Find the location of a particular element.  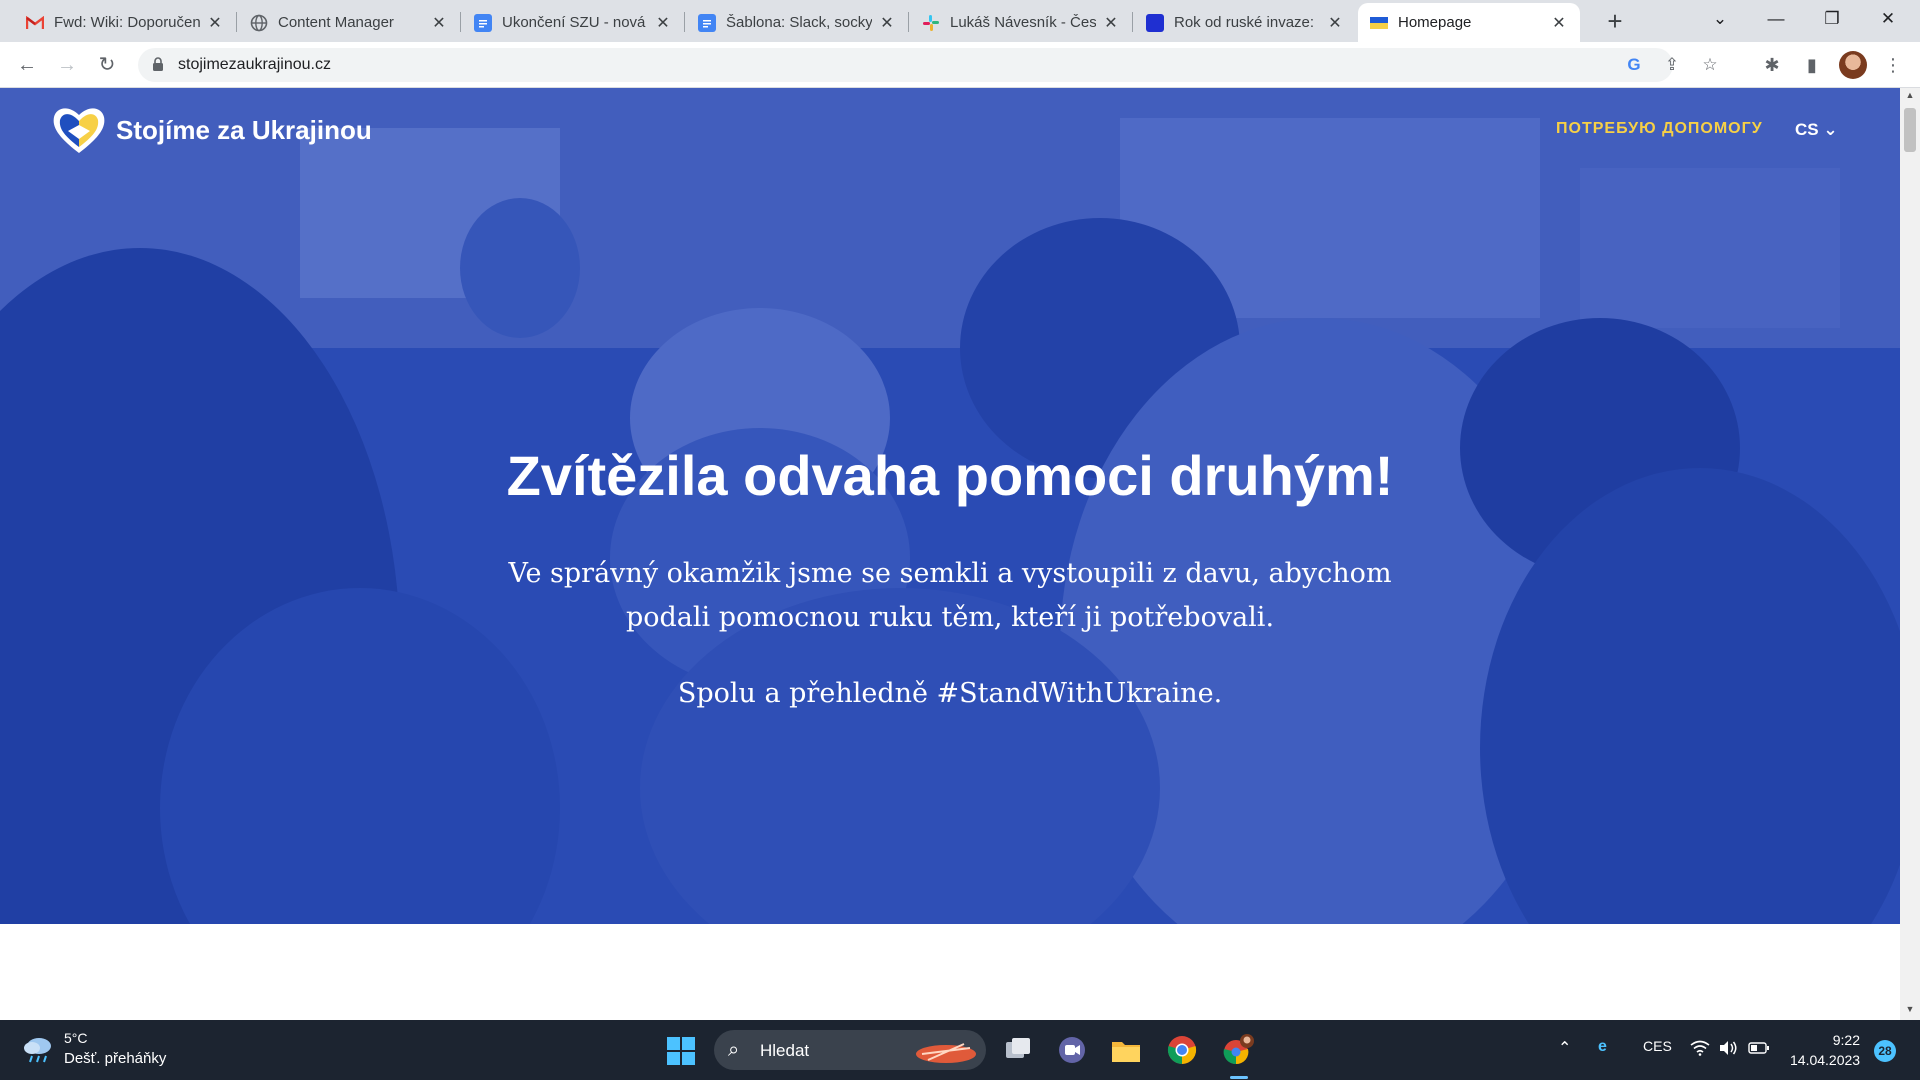

site-icon is located at coordinates (1155, 22).